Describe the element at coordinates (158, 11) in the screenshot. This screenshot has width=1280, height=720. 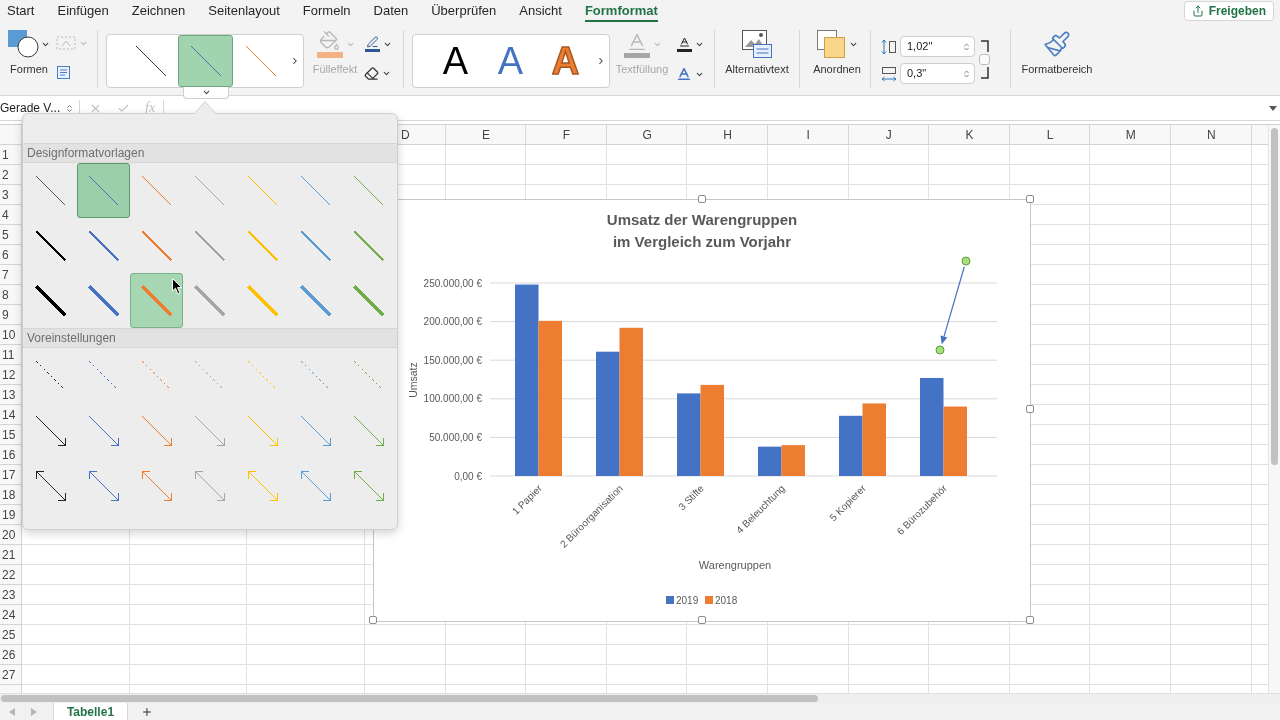
I see `ribbon-tab: Zeichnen` at that location.